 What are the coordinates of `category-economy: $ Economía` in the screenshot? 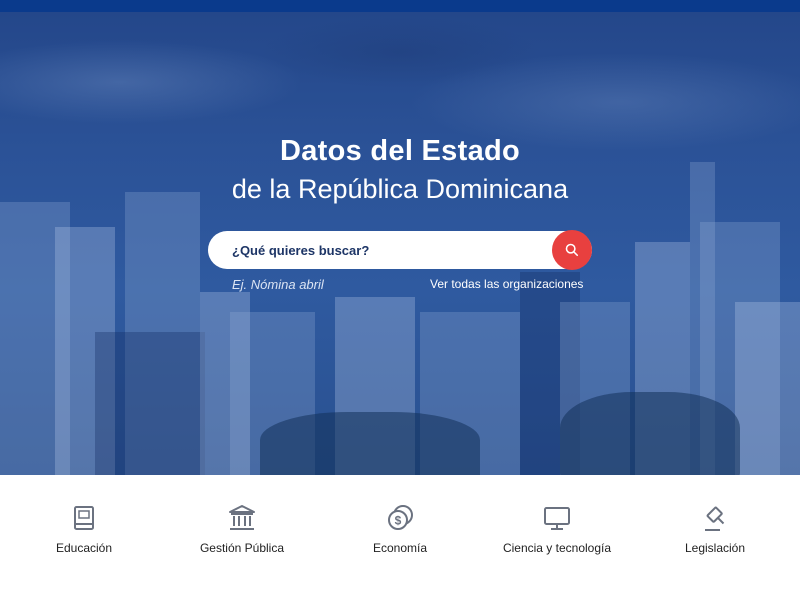 It's located at (400, 533).